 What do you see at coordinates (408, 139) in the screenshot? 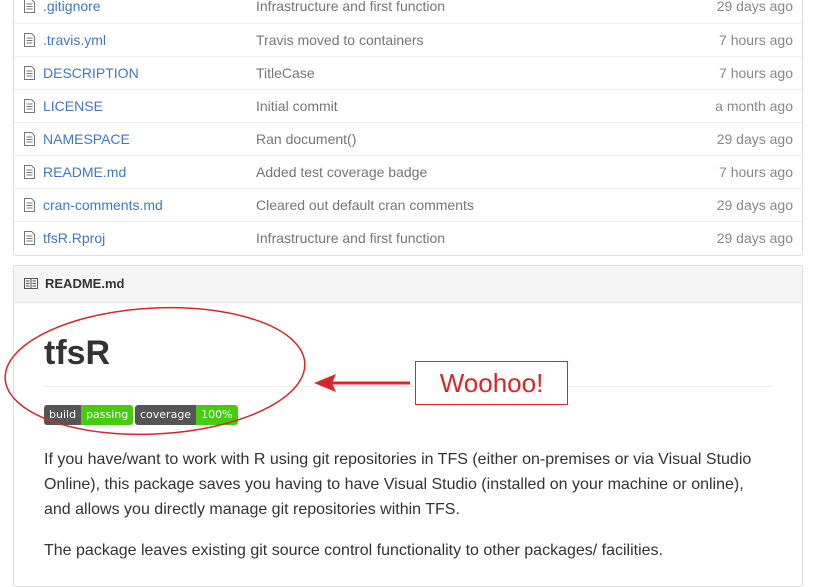
I see `file-row: NAMESPACE Ran document() 29 days ago` at bounding box center [408, 139].